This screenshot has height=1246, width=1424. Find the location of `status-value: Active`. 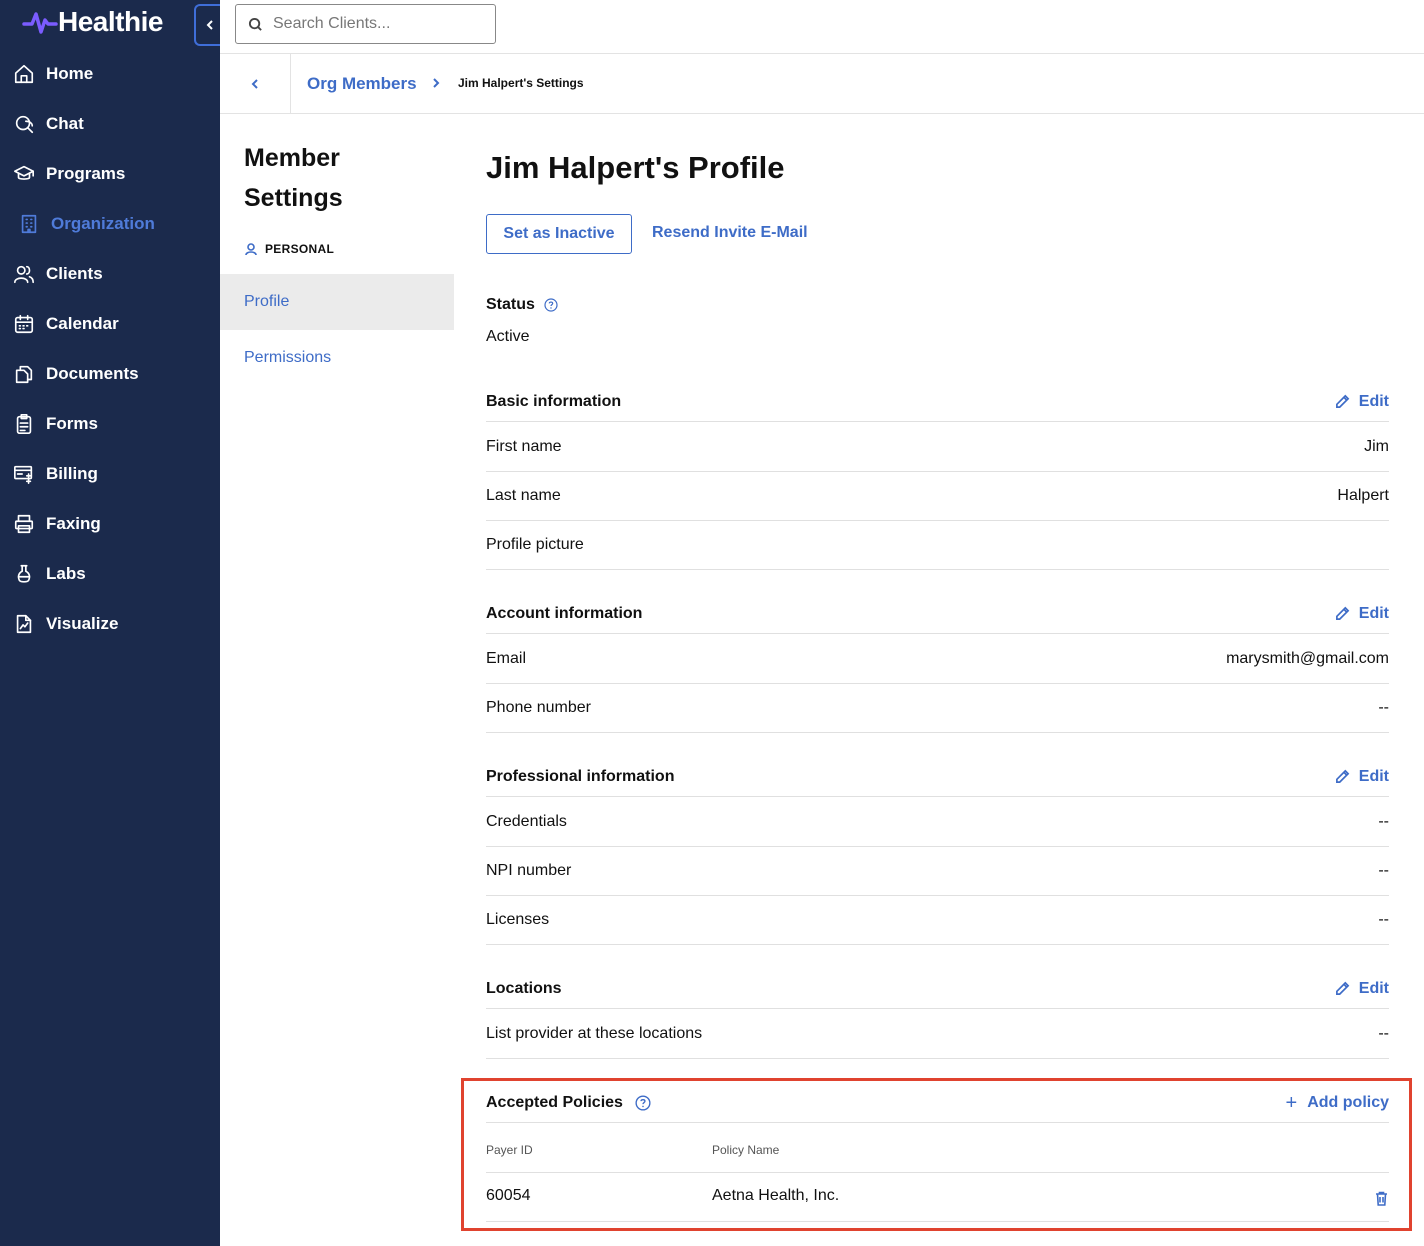

status-value: Active is located at coordinates (508, 336).